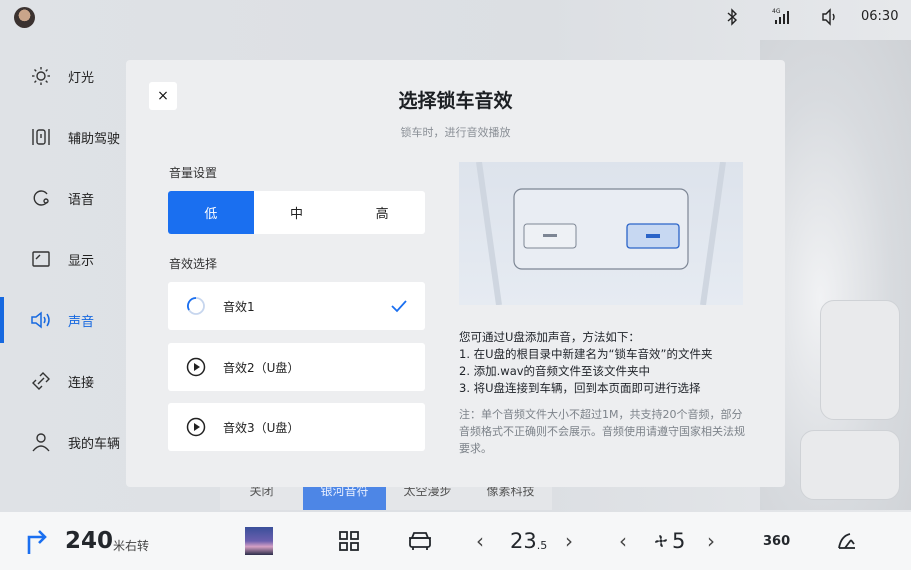 Image resolution: width=911 pixels, height=570 pixels. I want to click on volume-icon, so click(830, 19).